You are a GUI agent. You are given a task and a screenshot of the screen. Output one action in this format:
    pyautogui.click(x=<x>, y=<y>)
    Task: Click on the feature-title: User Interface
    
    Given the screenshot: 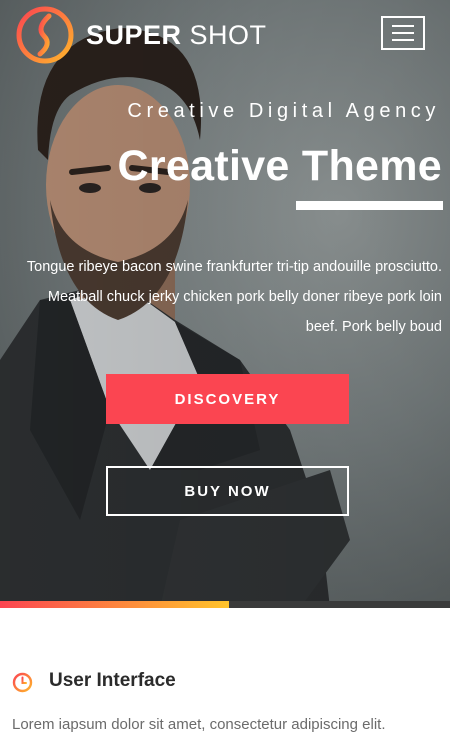 What is the action you would take?
    pyautogui.click(x=112, y=680)
    